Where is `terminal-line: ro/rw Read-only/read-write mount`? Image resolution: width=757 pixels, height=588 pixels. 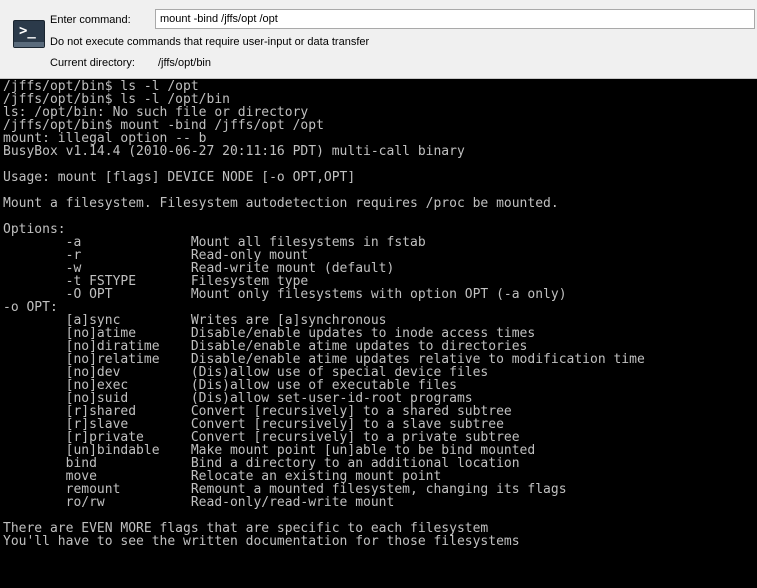 terminal-line: ro/rw Read-only/read-write mount is located at coordinates (199, 502).